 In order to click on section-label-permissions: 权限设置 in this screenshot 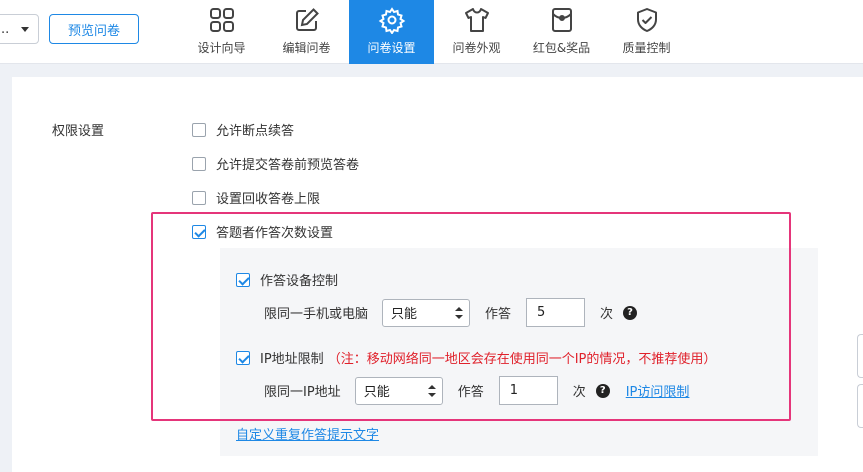, I will do `click(78, 131)`.